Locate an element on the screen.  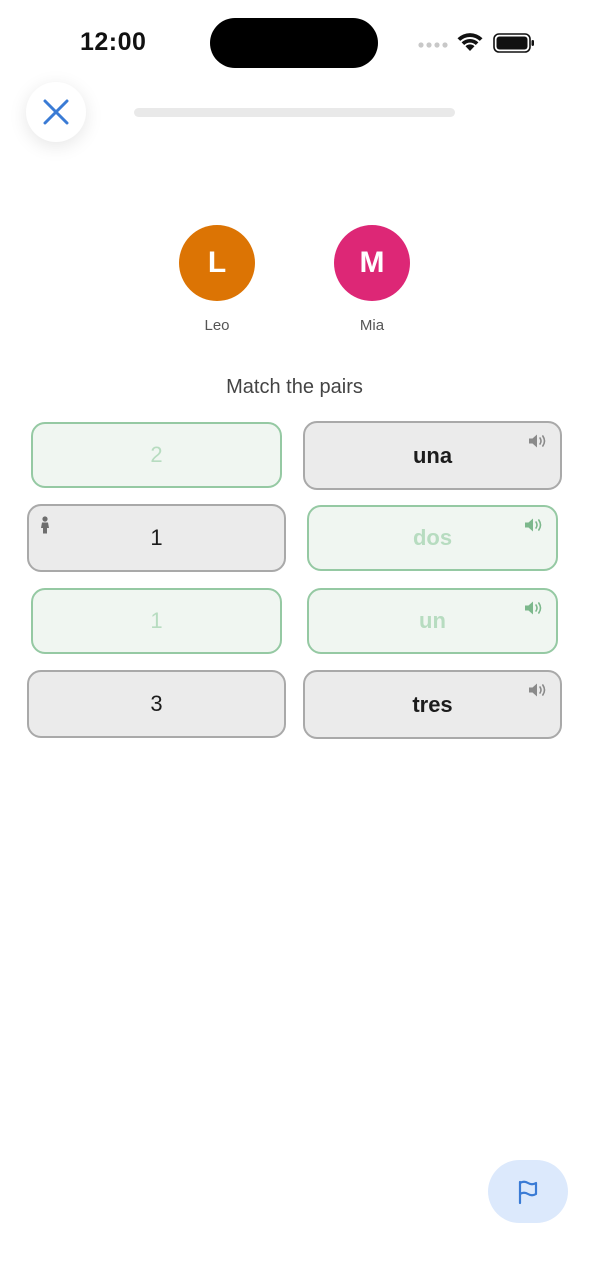
player-name: Mia is located at coordinates (372, 325).